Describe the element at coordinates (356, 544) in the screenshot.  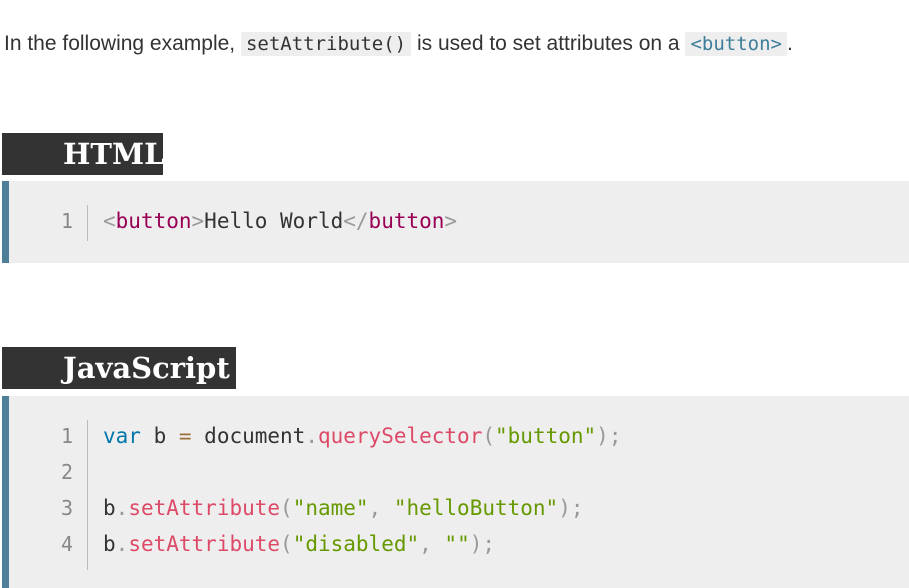
I see `code-token-string: "disabled"` at that location.